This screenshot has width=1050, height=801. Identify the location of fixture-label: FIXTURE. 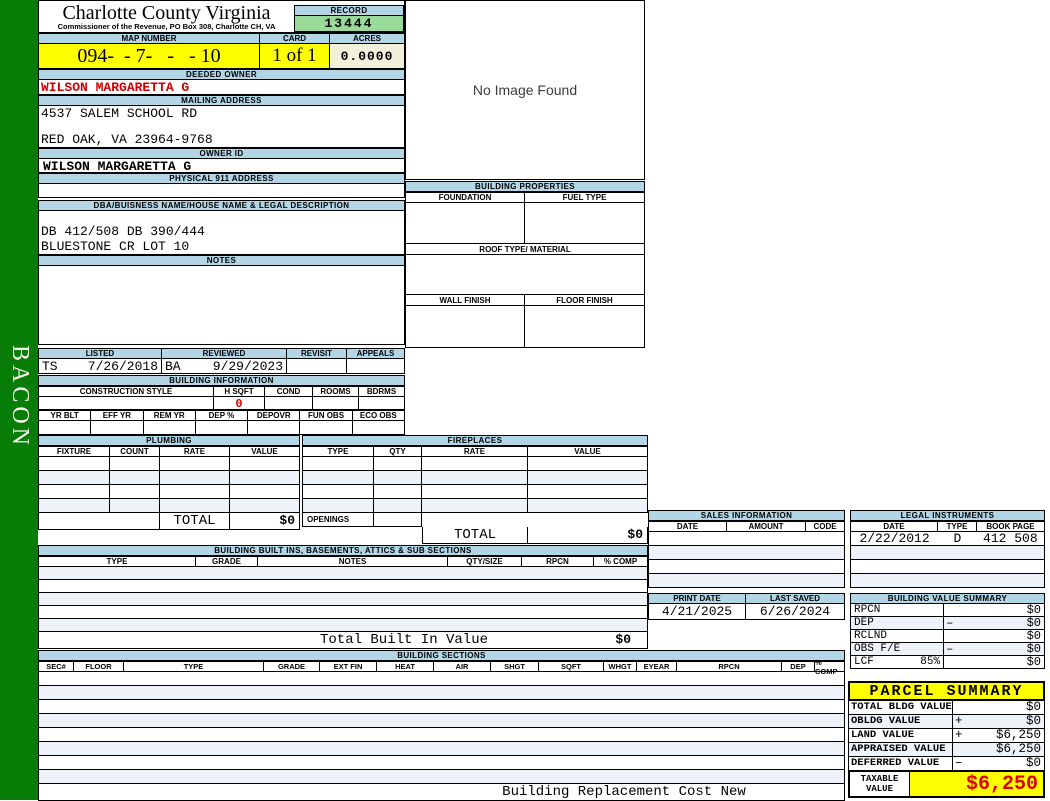
(74, 451).